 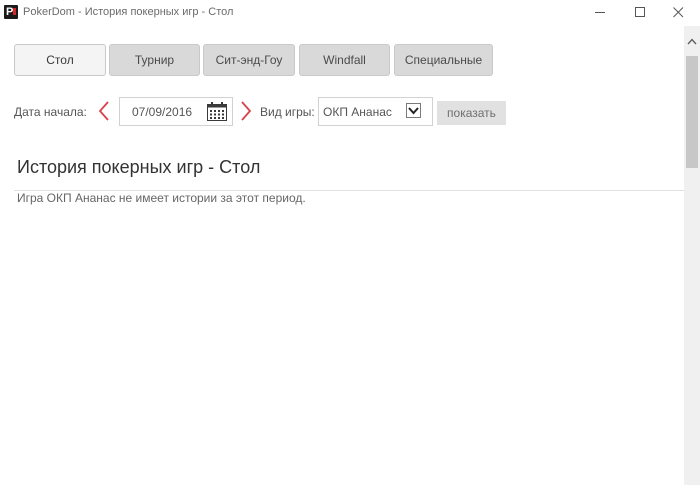 What do you see at coordinates (471, 113) in the screenshot?
I see `show-button: показать` at bounding box center [471, 113].